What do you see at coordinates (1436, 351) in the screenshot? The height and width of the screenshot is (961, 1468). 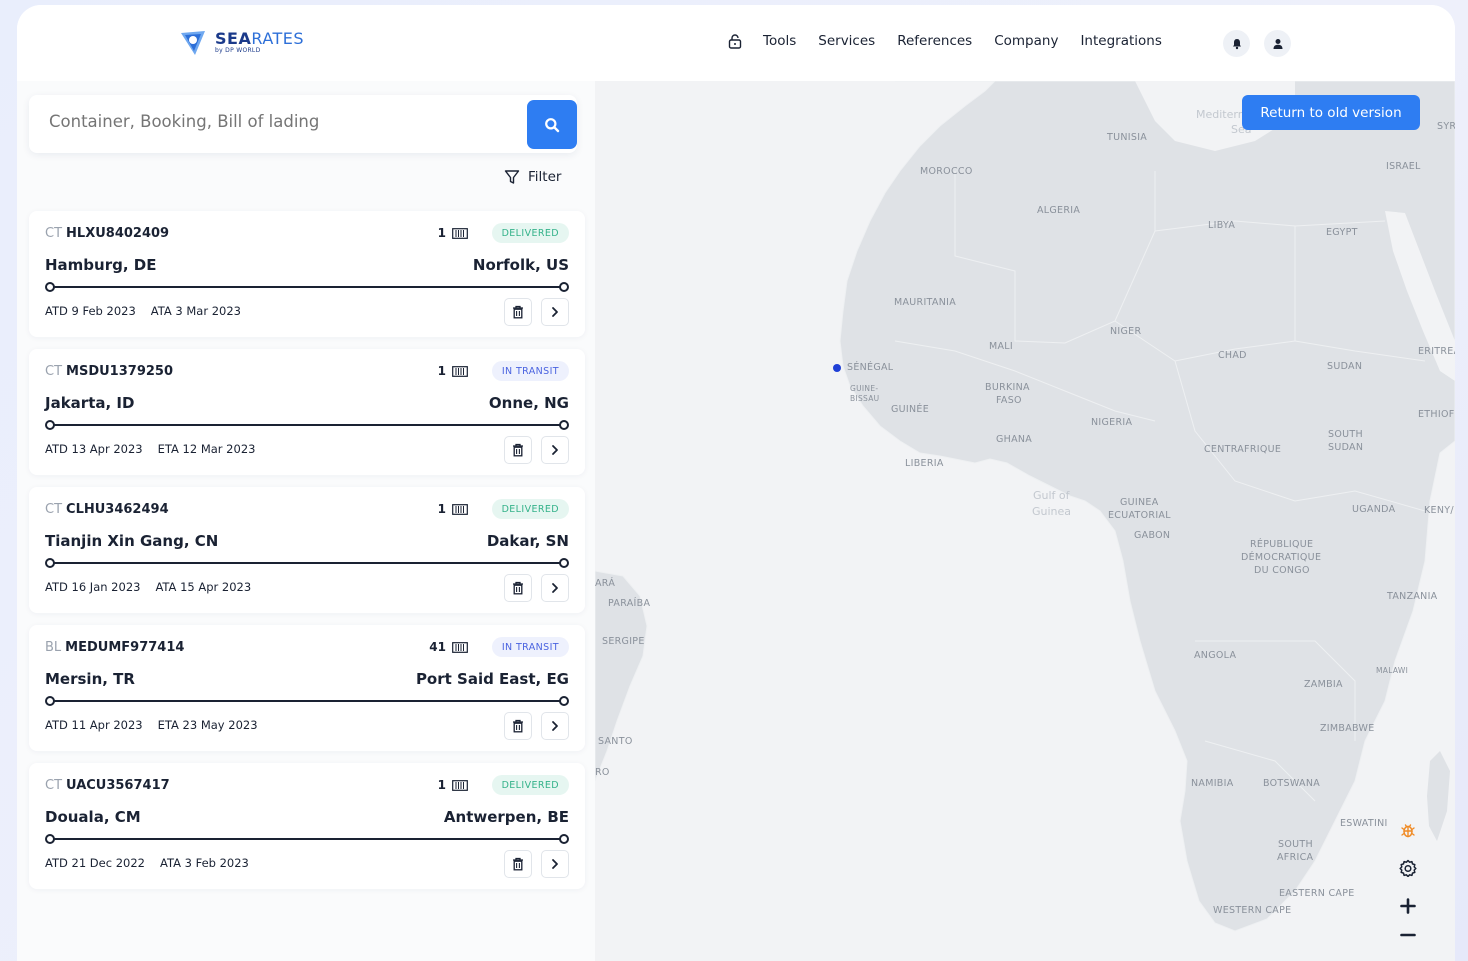 I see `map-label: ERITREA` at bounding box center [1436, 351].